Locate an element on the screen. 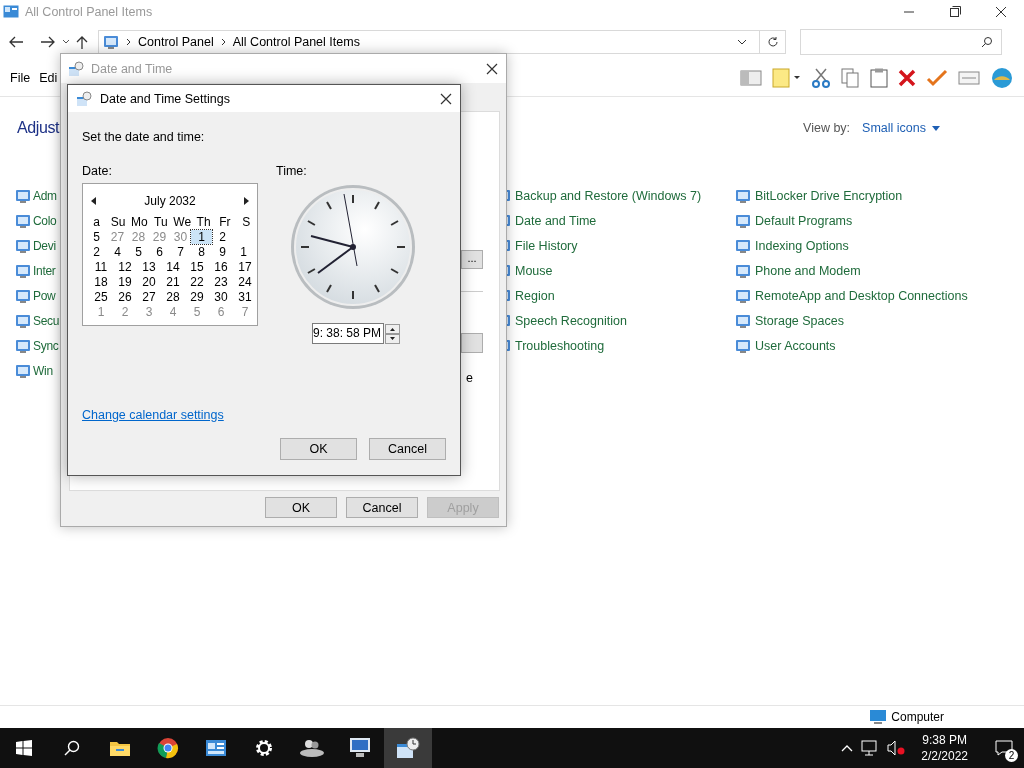  delete-icon is located at coordinates (907, 78).